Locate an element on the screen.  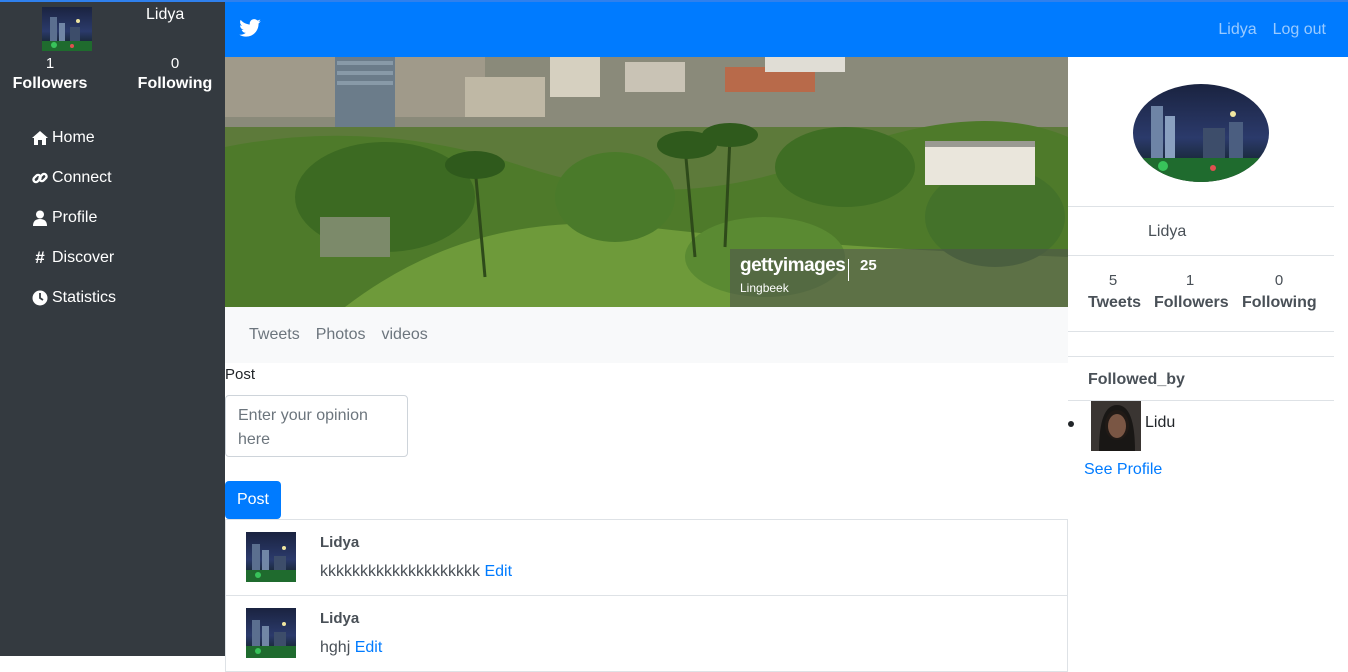
sidebar-item-statistics: Statistics is located at coordinates (73, 298).